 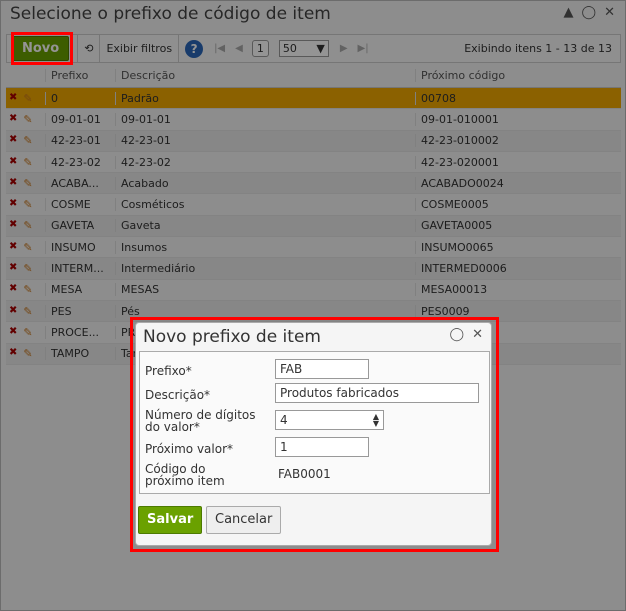 I want to click on prefix-label: Prefixo*, so click(x=168, y=371).